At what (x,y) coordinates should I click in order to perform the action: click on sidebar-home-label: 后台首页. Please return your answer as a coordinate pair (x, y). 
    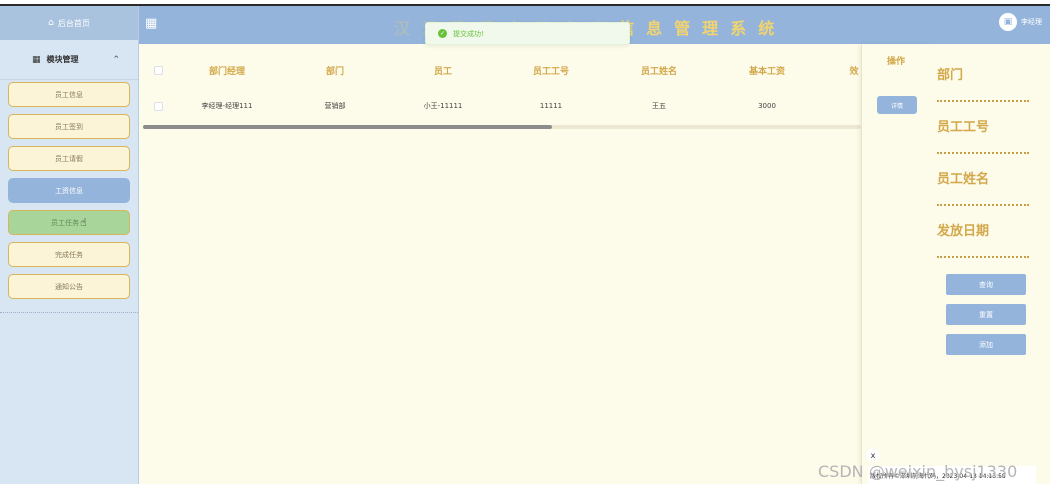
    Looking at the image, I should click on (73, 23).